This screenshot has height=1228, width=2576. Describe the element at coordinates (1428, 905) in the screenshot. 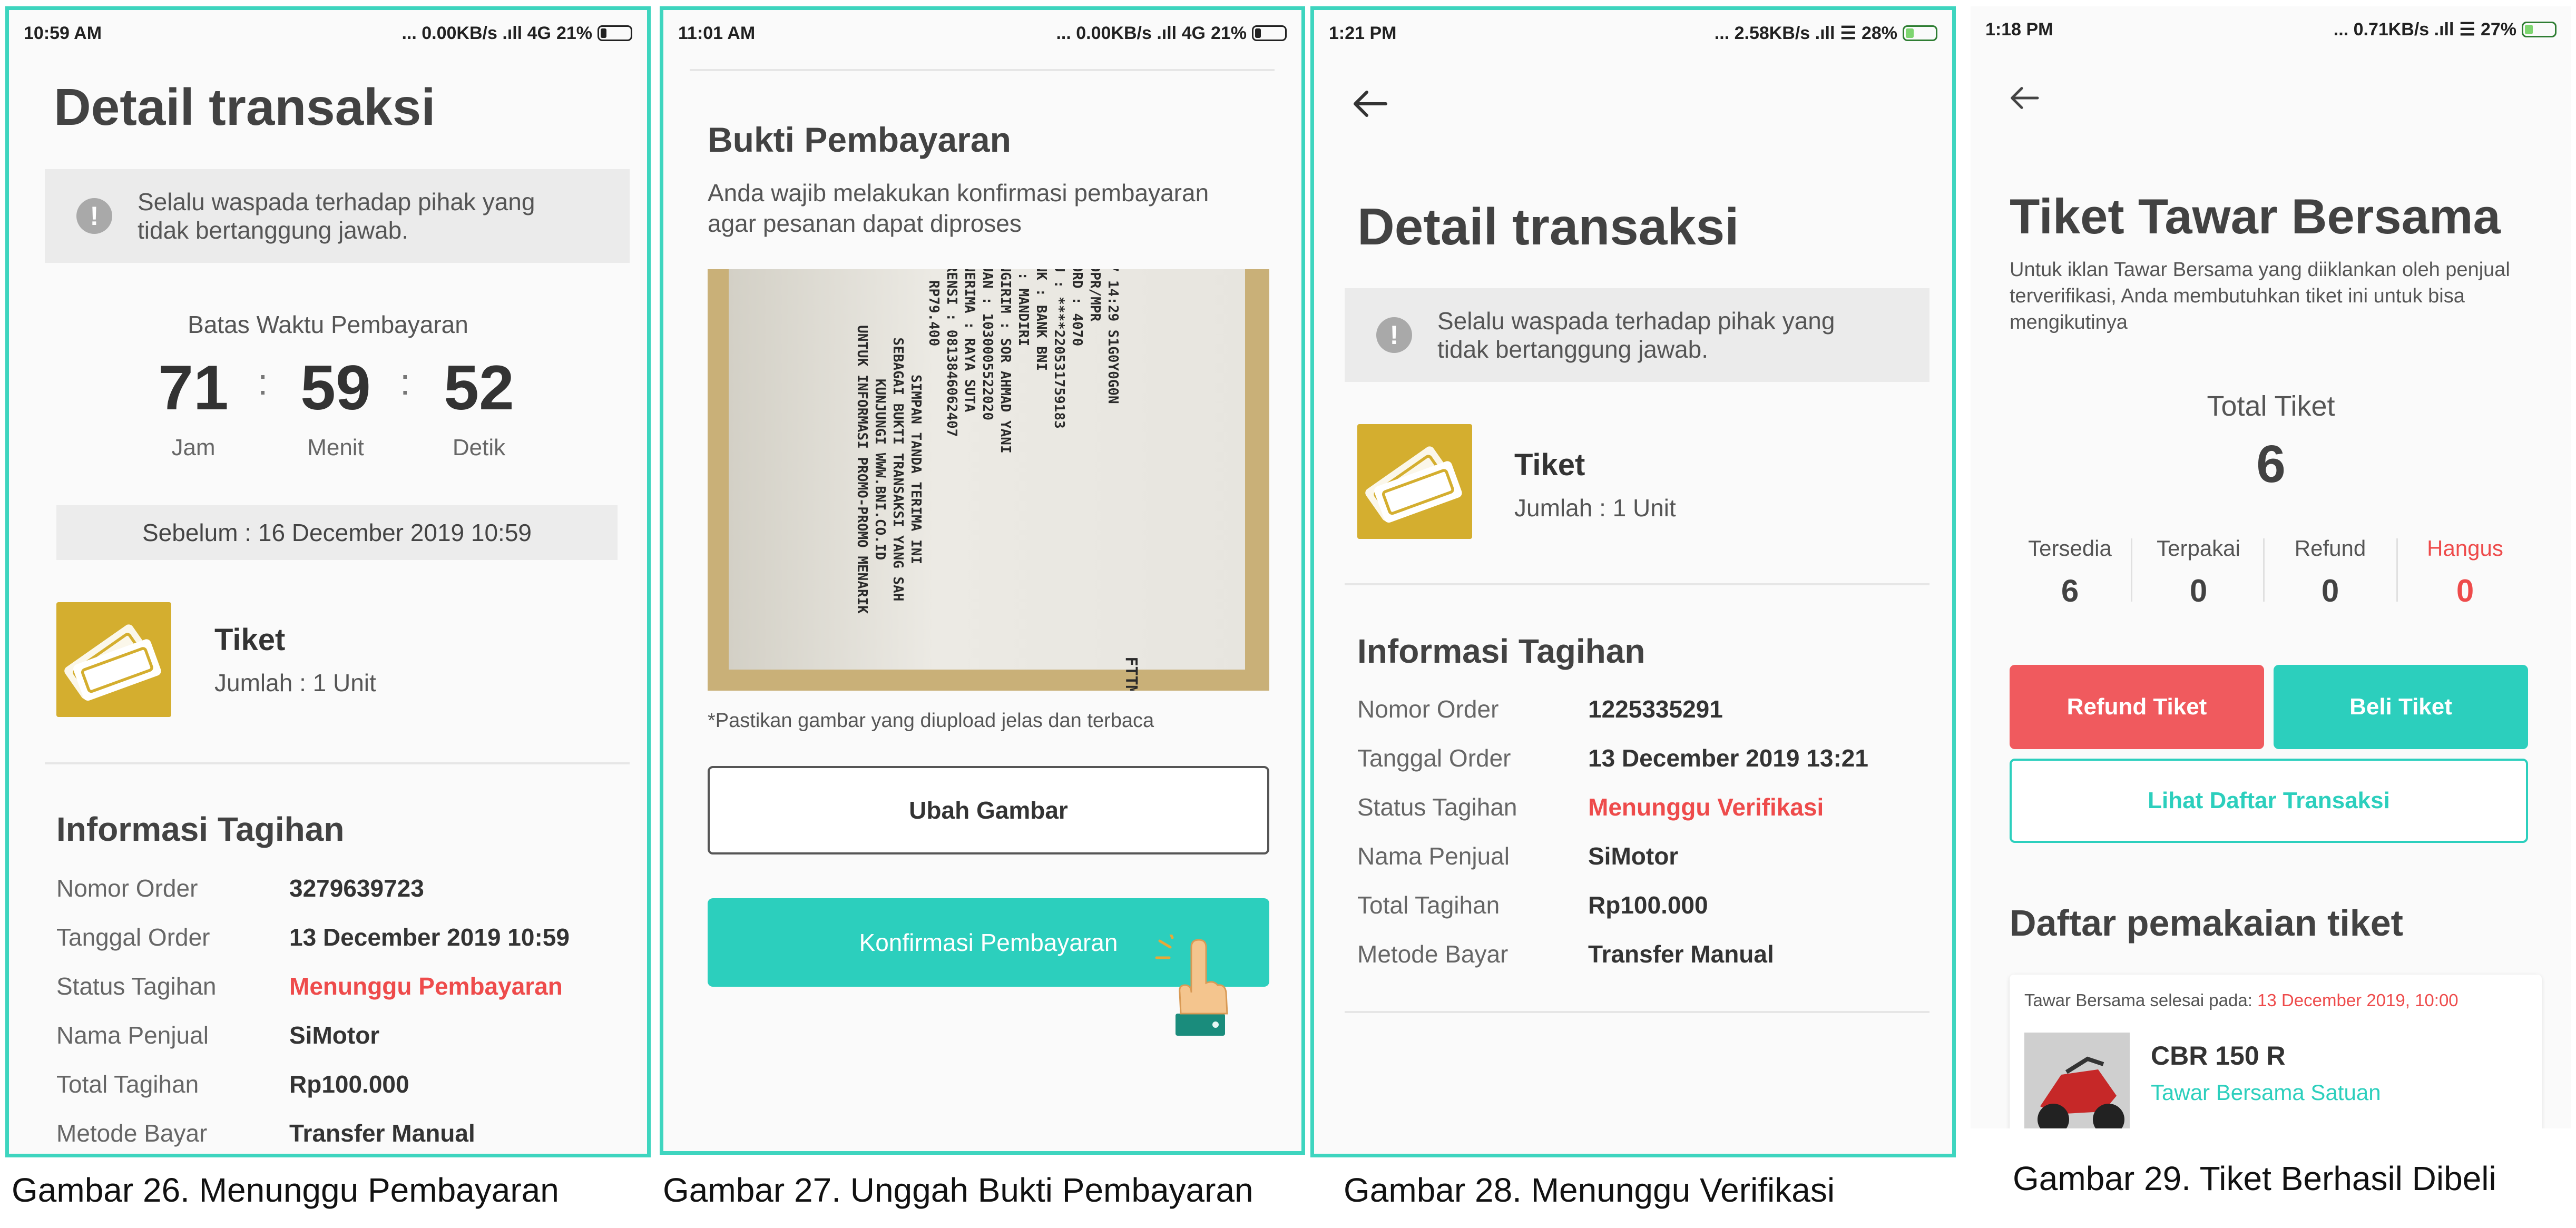

I see `billing-label: Total Tagihan` at that location.